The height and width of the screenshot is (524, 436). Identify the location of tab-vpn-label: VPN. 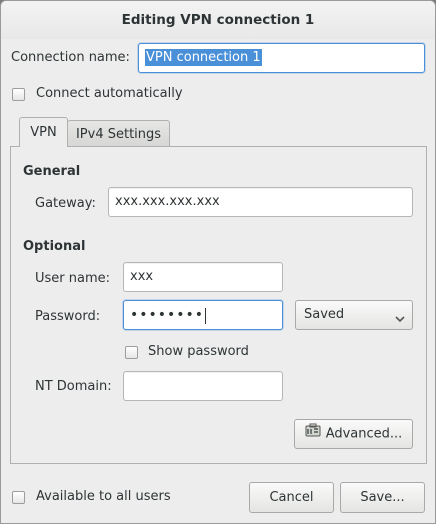
(43, 132).